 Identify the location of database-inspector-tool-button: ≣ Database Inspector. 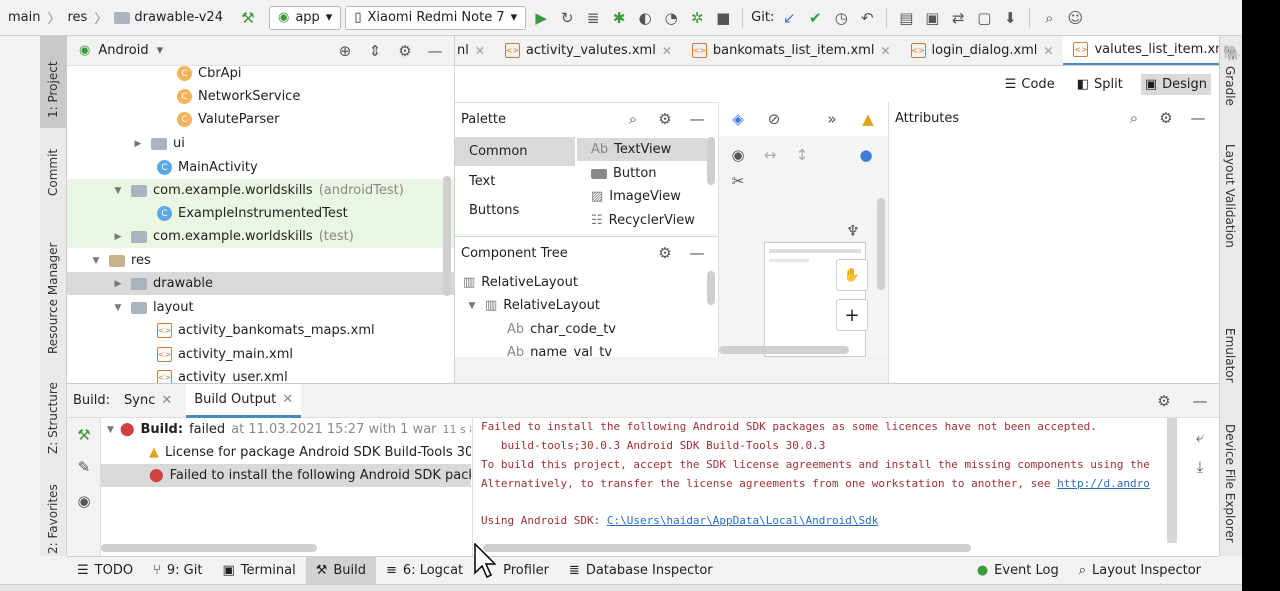
(641, 571).